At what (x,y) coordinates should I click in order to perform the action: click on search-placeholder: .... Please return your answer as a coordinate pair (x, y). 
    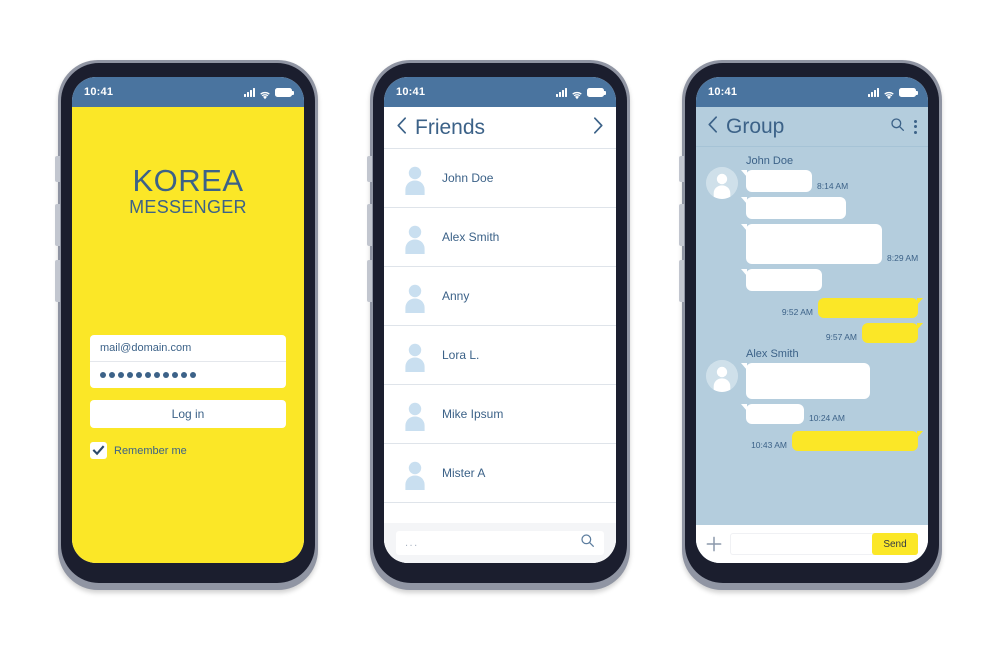
    Looking at the image, I should click on (412, 543).